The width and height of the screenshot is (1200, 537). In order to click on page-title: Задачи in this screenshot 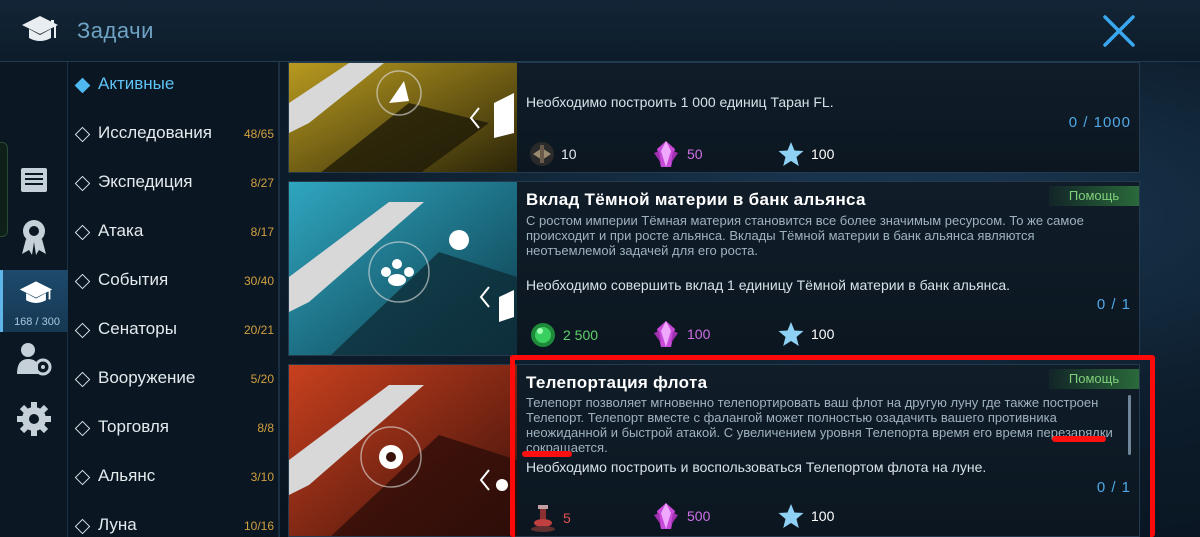, I will do `click(115, 30)`.